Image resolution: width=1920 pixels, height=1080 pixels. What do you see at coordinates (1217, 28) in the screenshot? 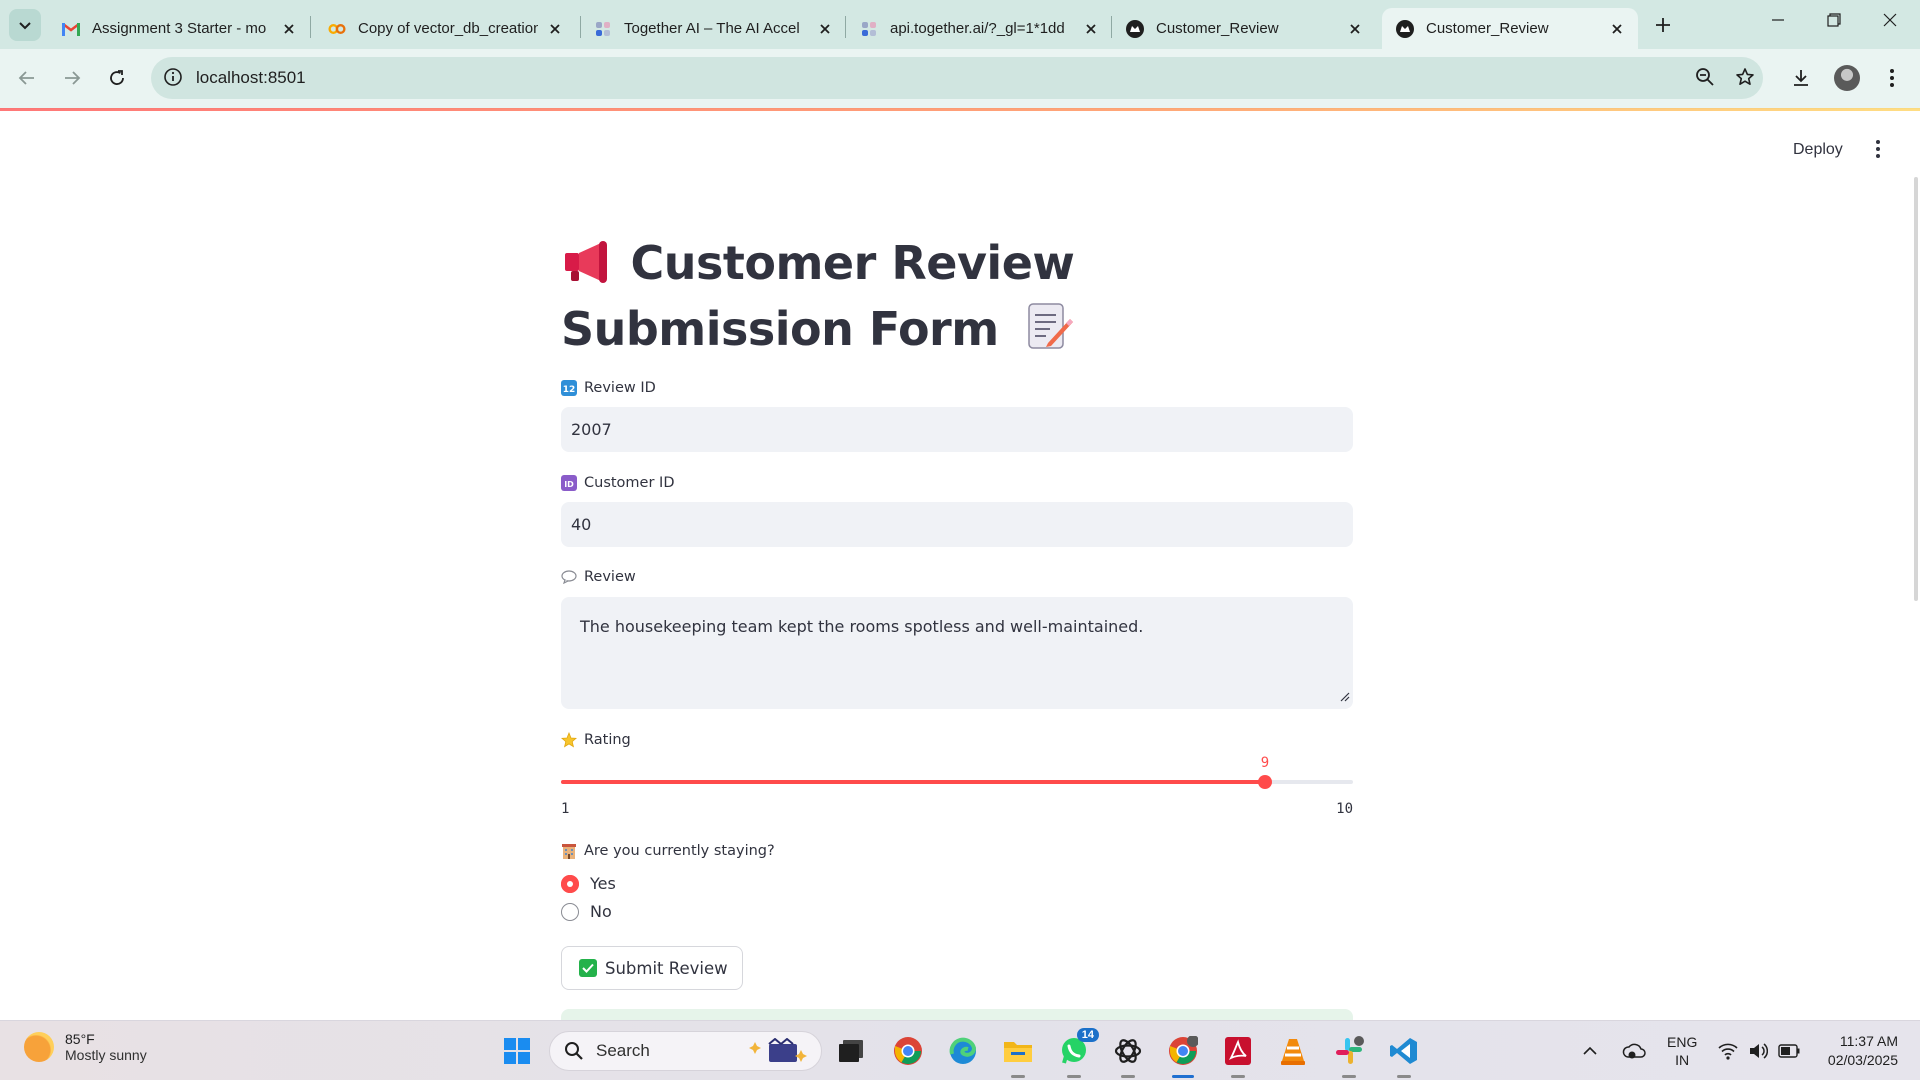
I see `tab-title: Customer_Review` at bounding box center [1217, 28].